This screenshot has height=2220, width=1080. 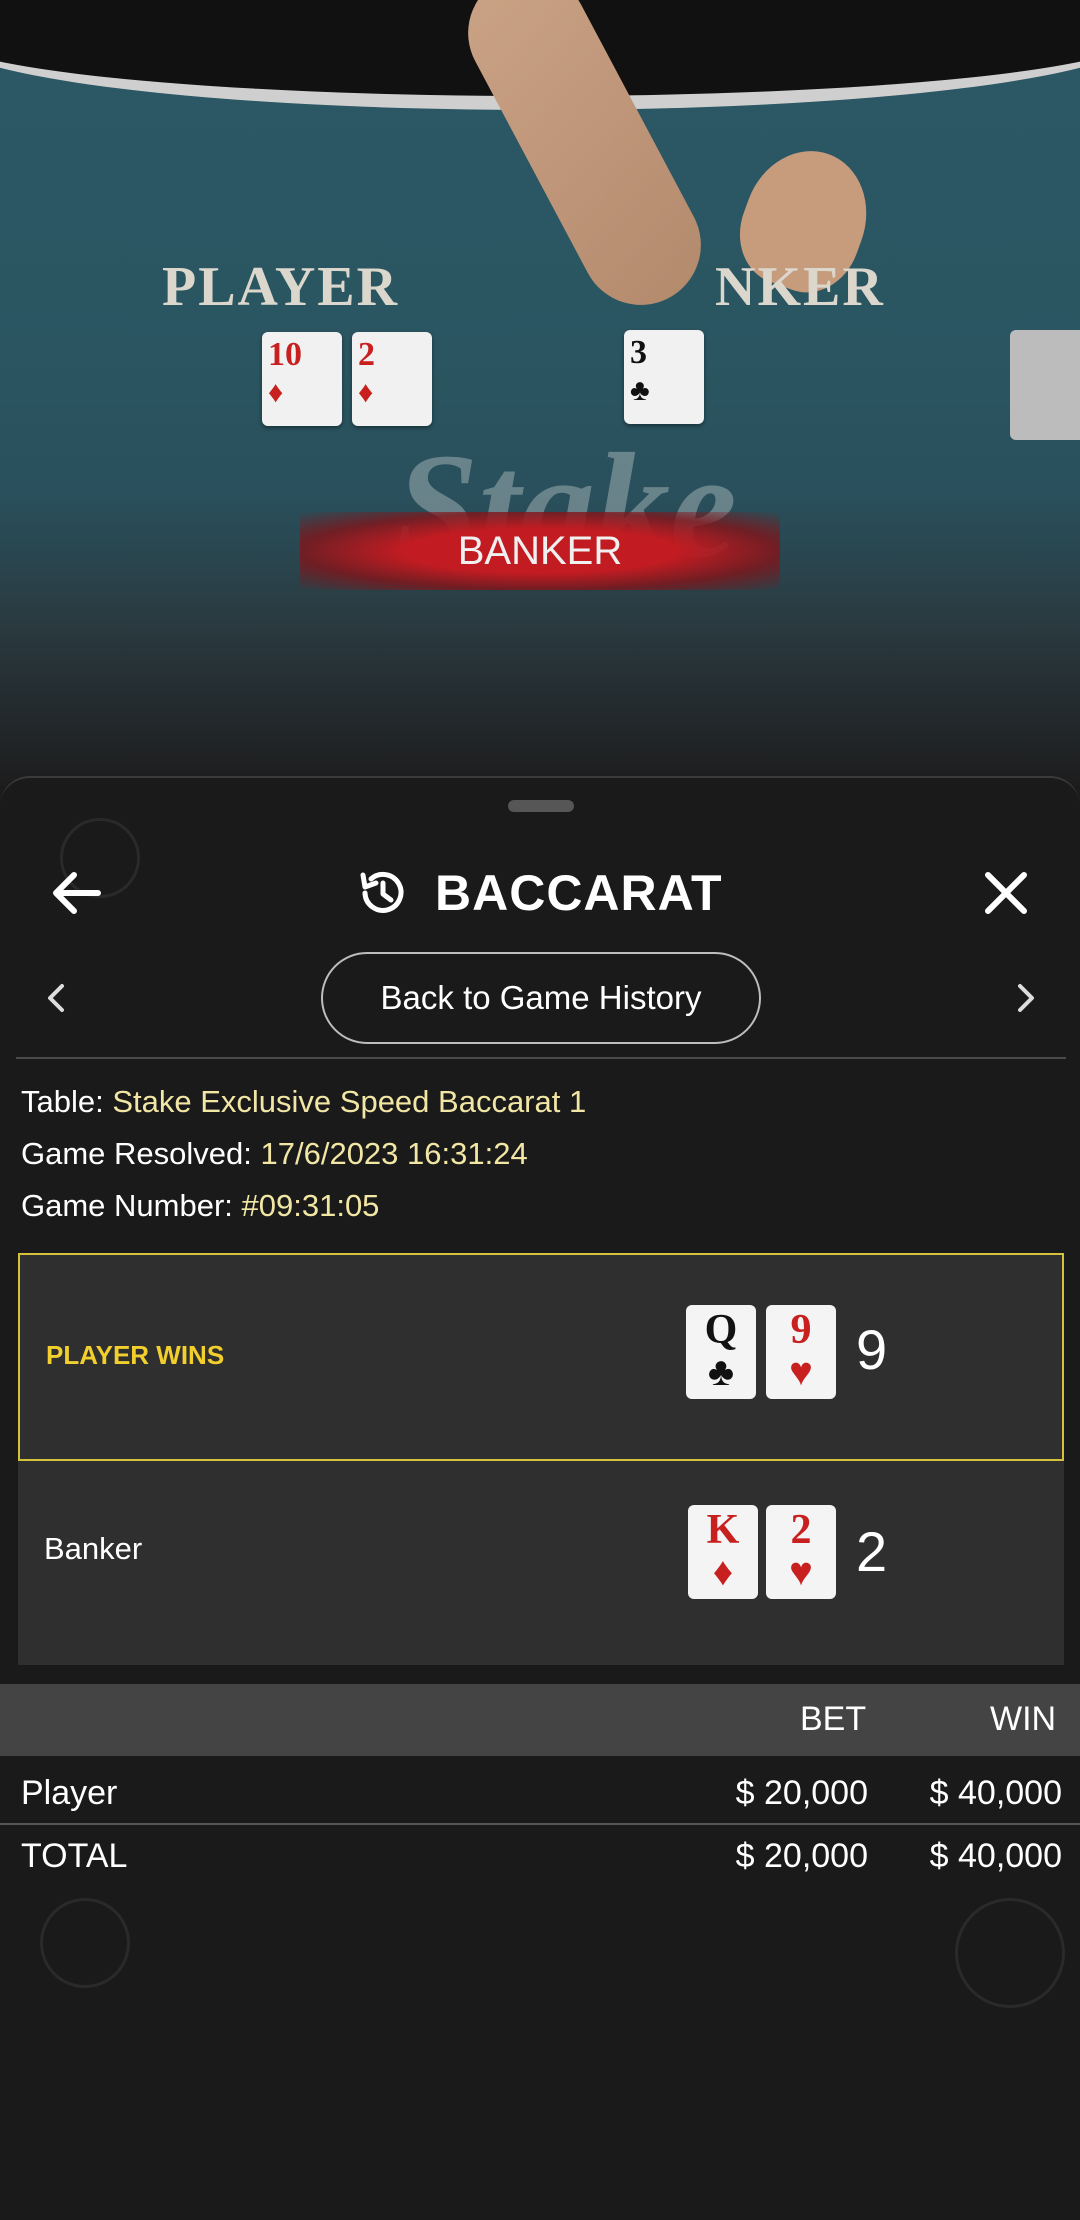 What do you see at coordinates (801, 1352) in the screenshot?
I see `playing-card: 9 ♥` at bounding box center [801, 1352].